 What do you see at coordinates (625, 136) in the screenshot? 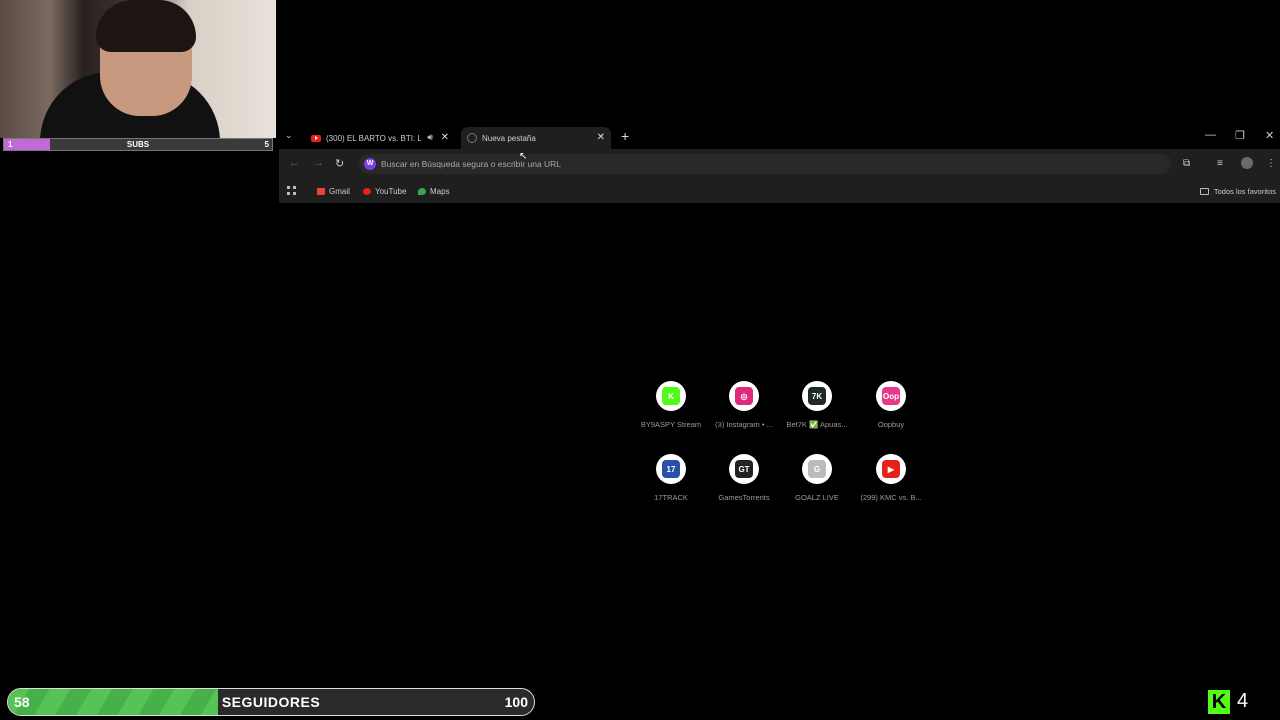
I see `new-tab-plus-icon: +` at bounding box center [625, 136].